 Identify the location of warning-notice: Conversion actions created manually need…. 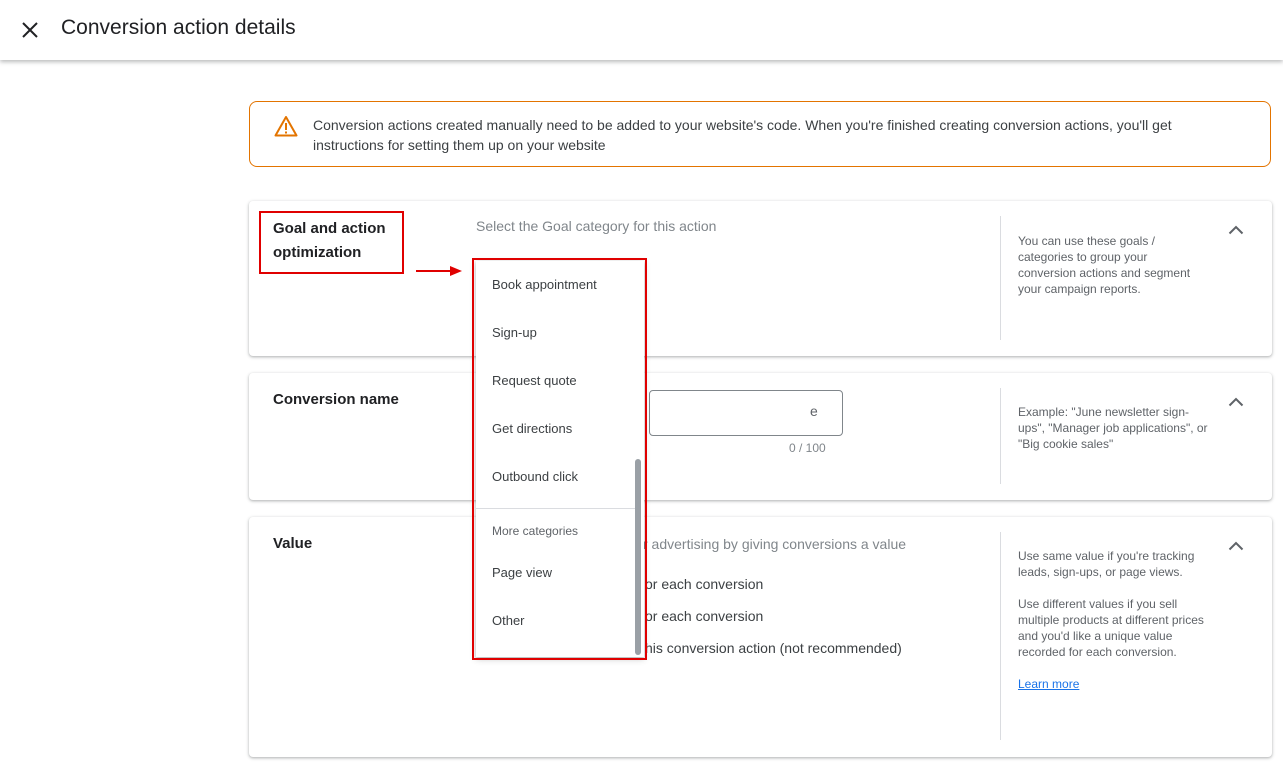
(760, 134).